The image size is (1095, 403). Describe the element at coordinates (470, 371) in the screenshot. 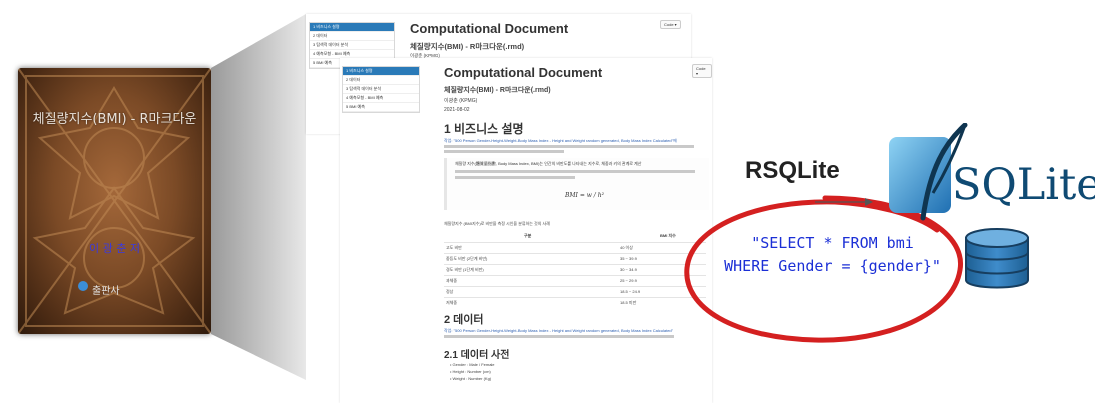

I see `list-item: • Height : Number (cm)` at that location.